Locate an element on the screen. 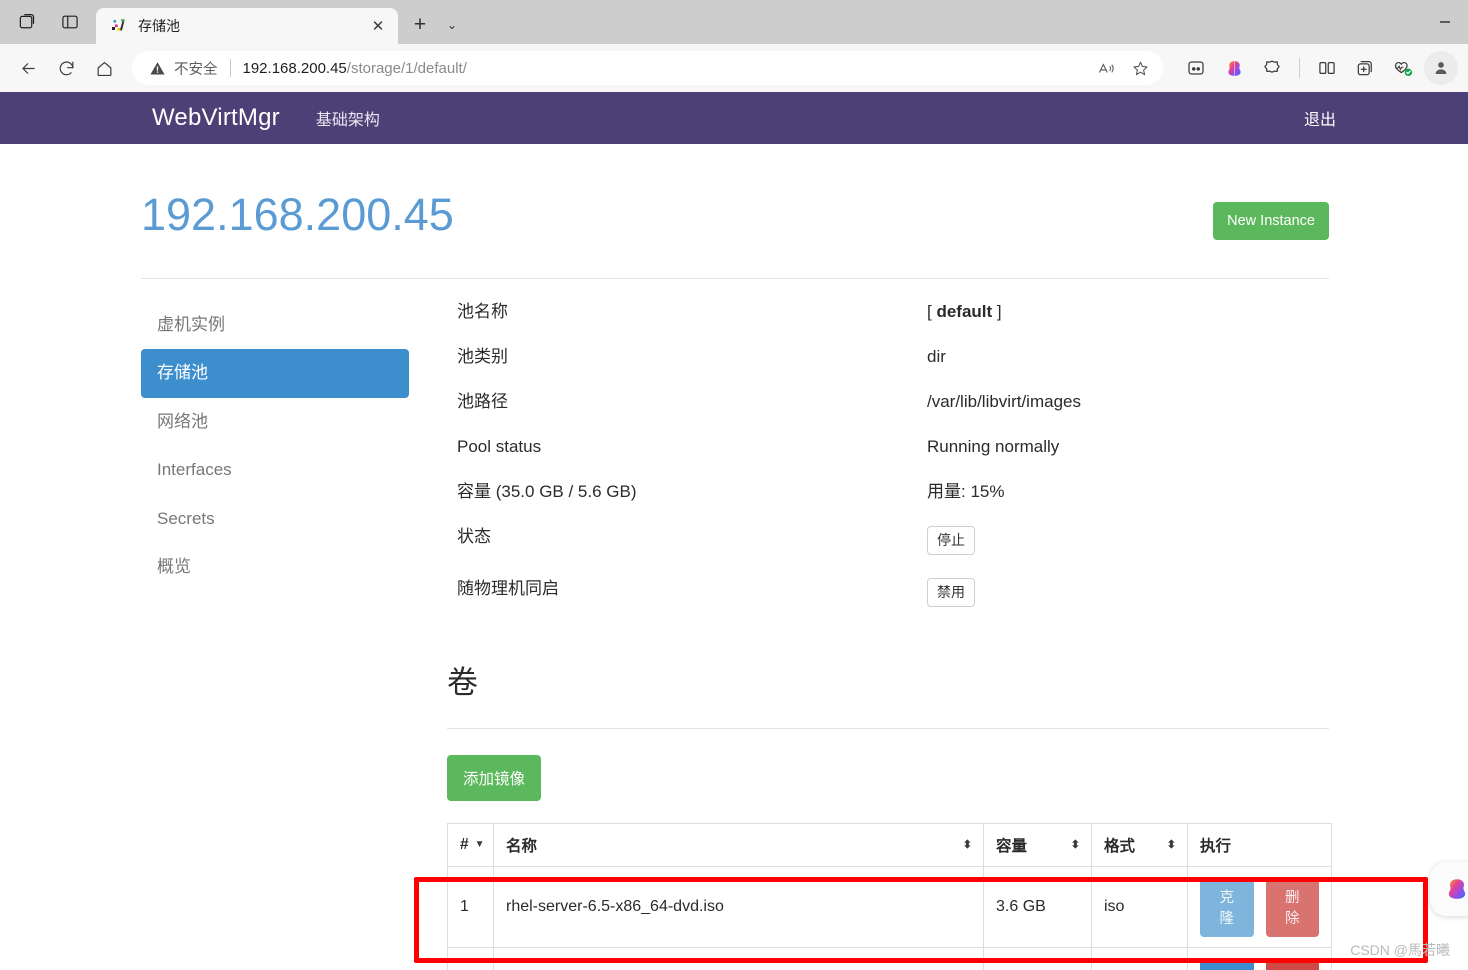 This screenshot has height=970, width=1468. detail-label-pool-status: Pool status is located at coordinates (499, 447).